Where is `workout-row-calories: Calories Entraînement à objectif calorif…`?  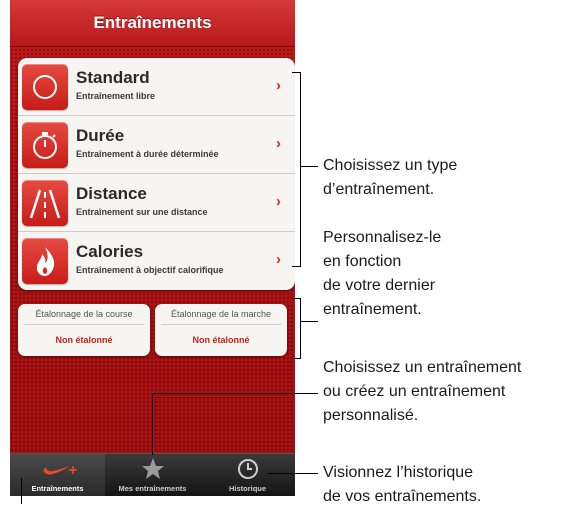 workout-row-calories: Calories Entraînement à objectif calorif… is located at coordinates (156, 261).